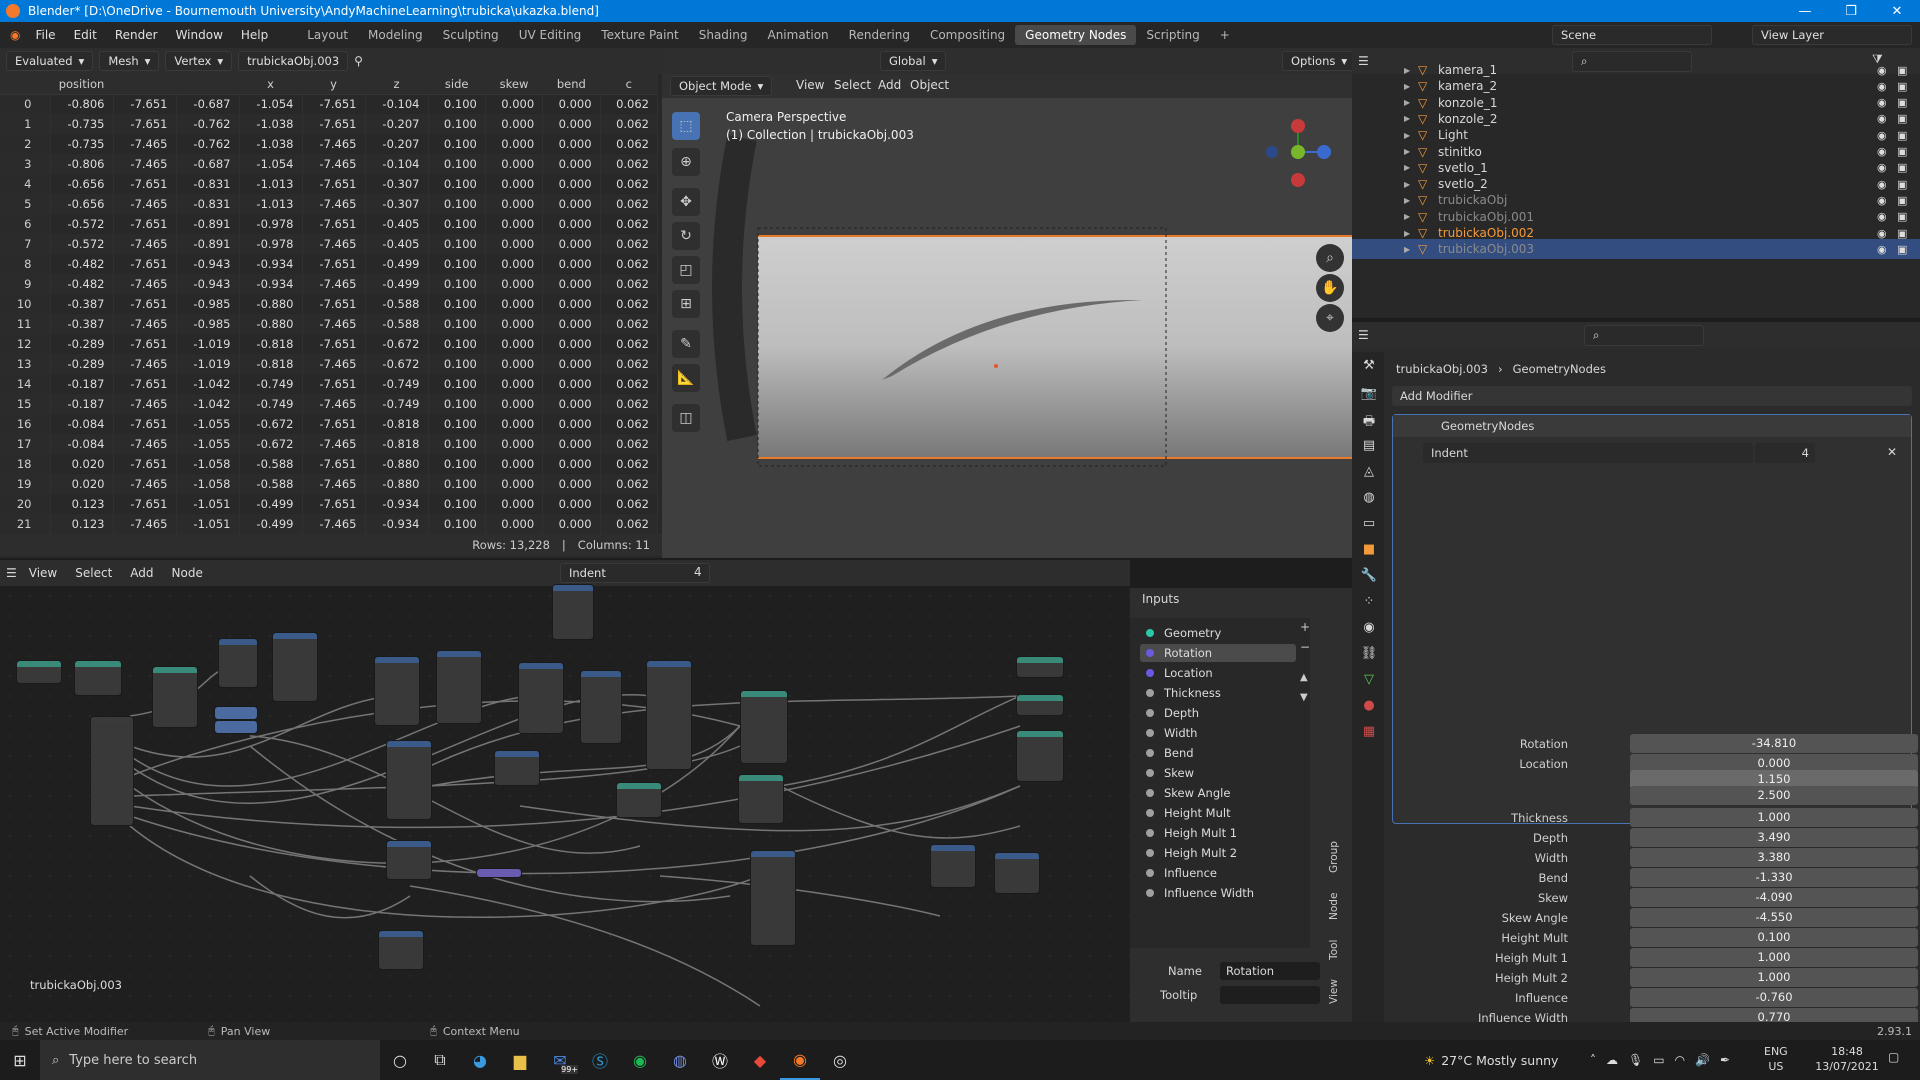 The image size is (1920, 1080). Describe the element at coordinates (400, 1060) in the screenshot. I see `cortana-icon: ○` at that location.